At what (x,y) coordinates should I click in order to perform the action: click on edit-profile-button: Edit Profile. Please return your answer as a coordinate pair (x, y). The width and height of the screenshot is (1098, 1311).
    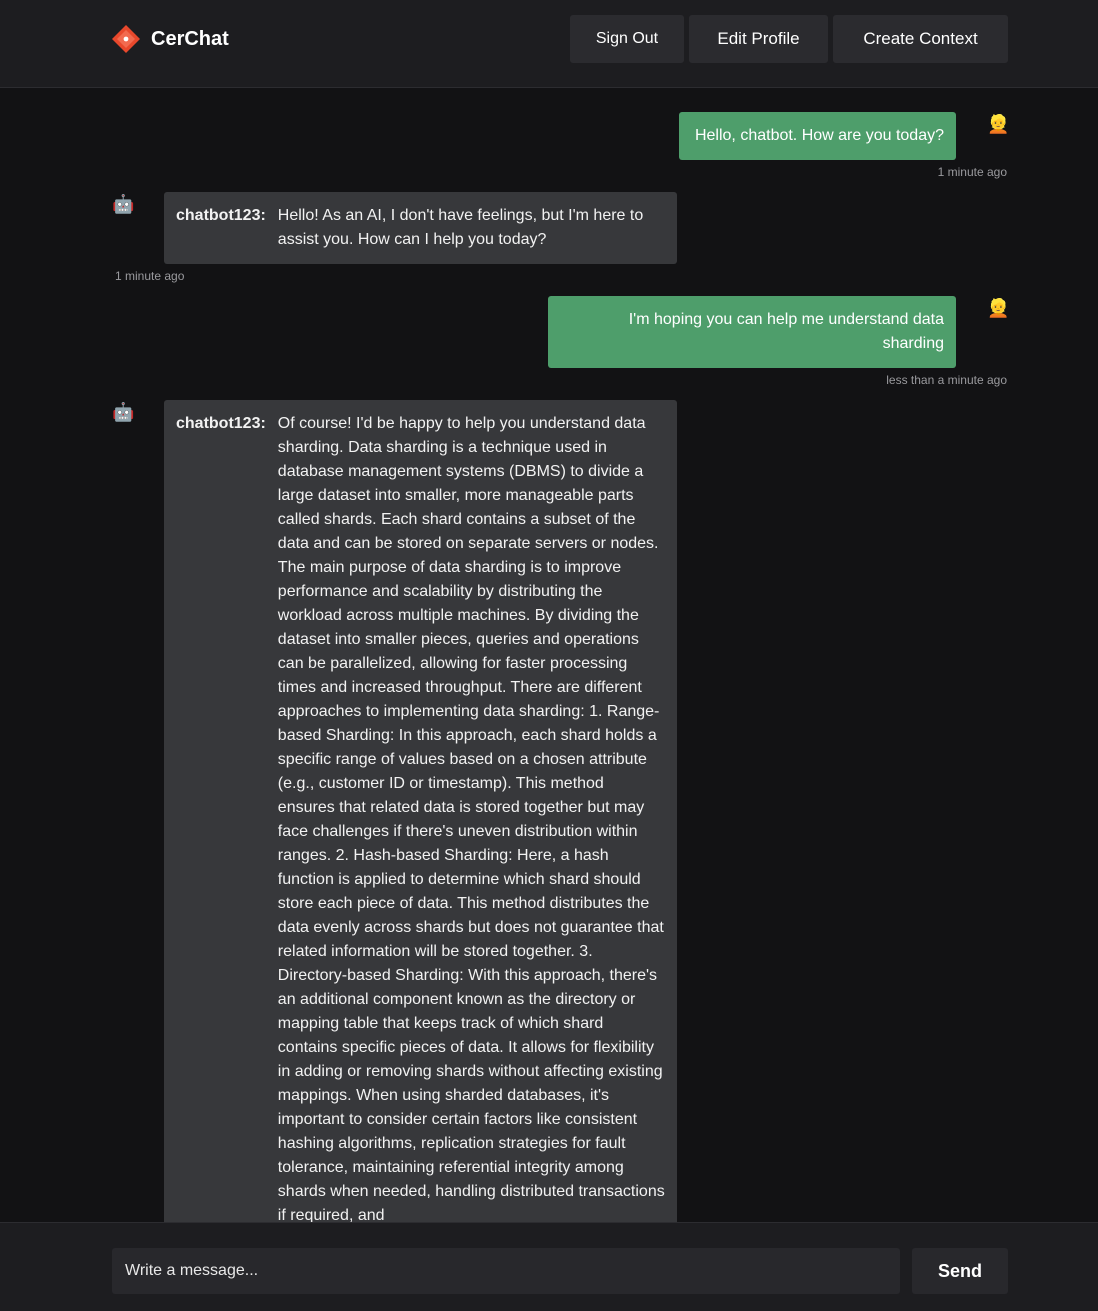
    Looking at the image, I should click on (758, 39).